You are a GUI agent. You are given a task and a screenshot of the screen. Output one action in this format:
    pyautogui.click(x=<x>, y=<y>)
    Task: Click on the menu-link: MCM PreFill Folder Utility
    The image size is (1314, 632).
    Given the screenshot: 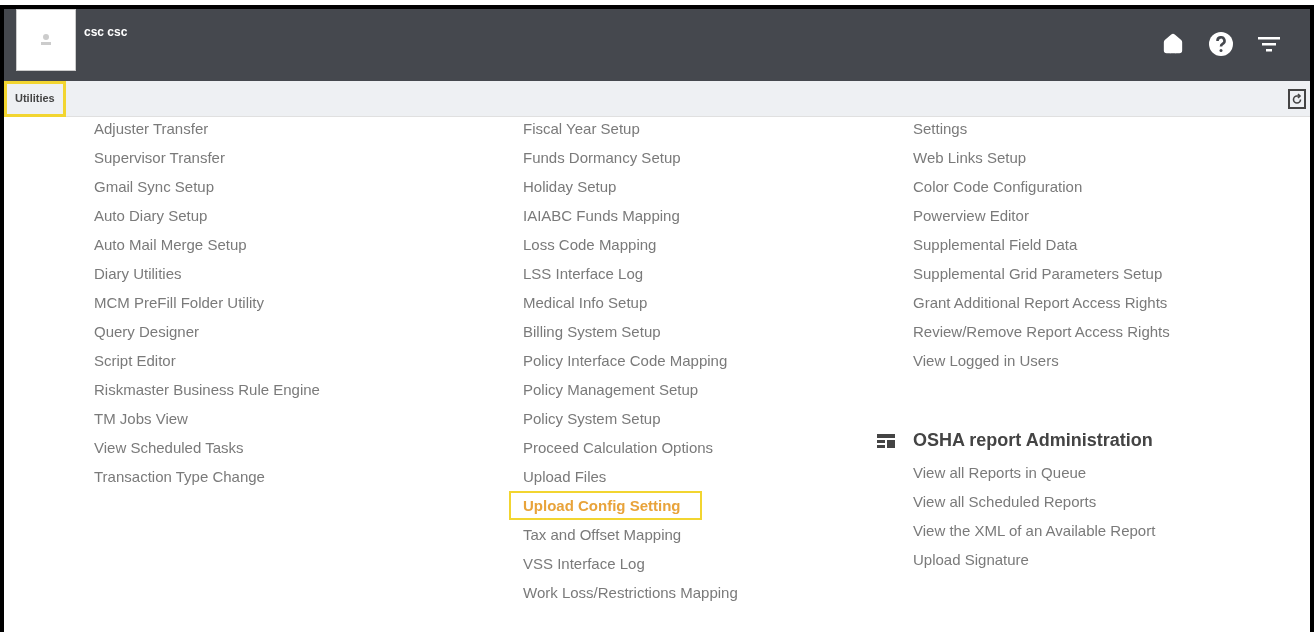 What is the action you would take?
    pyautogui.click(x=179, y=302)
    